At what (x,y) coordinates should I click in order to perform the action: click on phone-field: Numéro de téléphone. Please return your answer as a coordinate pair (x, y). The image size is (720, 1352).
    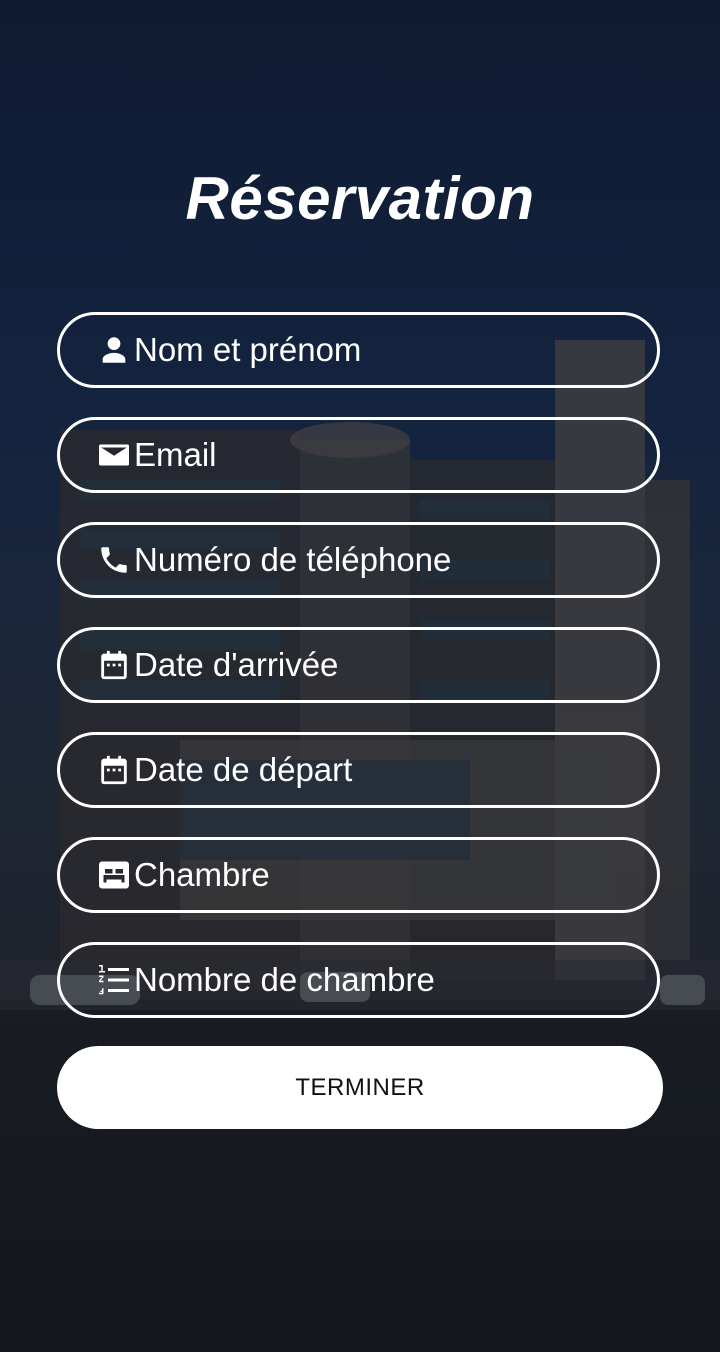
    Looking at the image, I should click on (358, 560).